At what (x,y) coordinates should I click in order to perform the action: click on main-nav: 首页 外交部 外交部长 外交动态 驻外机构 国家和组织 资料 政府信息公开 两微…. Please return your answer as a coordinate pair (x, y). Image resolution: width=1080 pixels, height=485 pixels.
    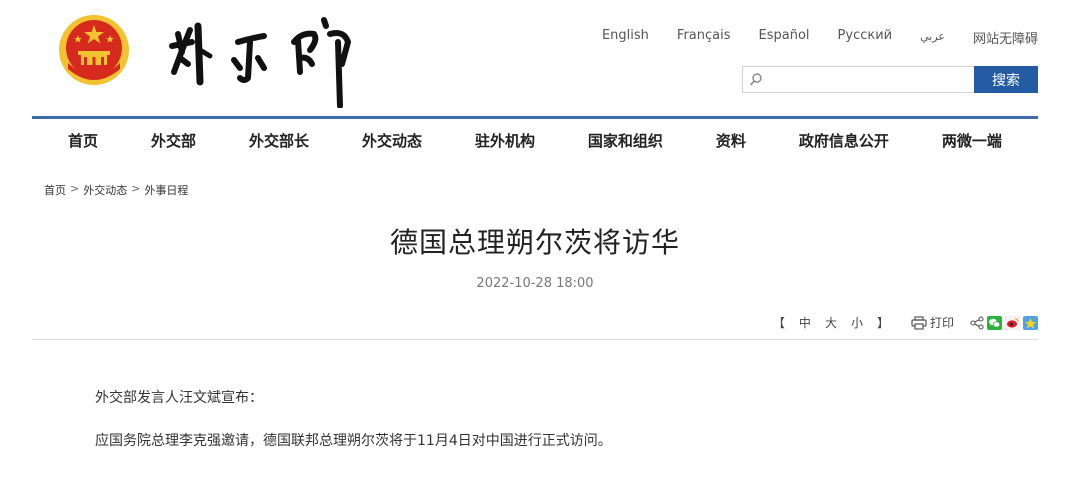
    Looking at the image, I should click on (535, 139).